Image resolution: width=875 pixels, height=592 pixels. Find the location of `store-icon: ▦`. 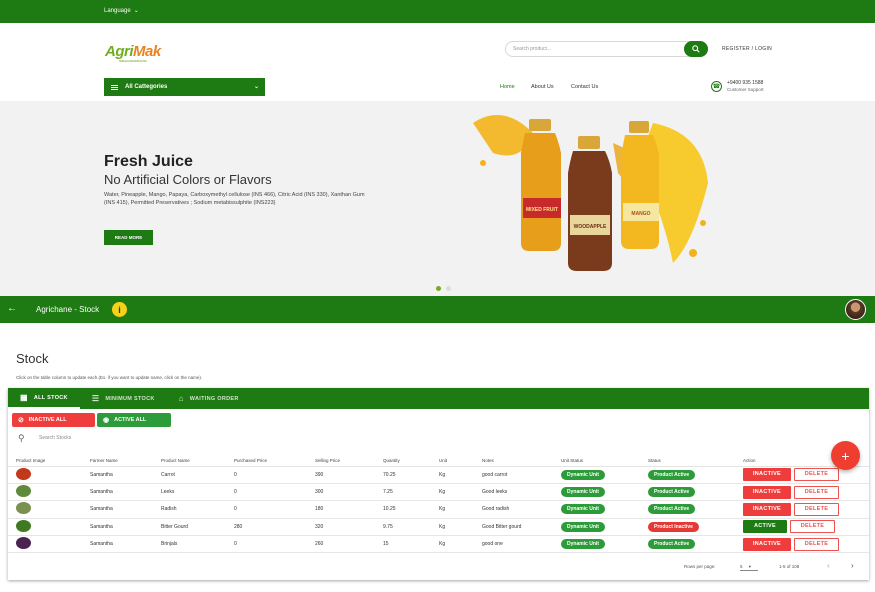

store-icon: ▦ is located at coordinates (24, 397).